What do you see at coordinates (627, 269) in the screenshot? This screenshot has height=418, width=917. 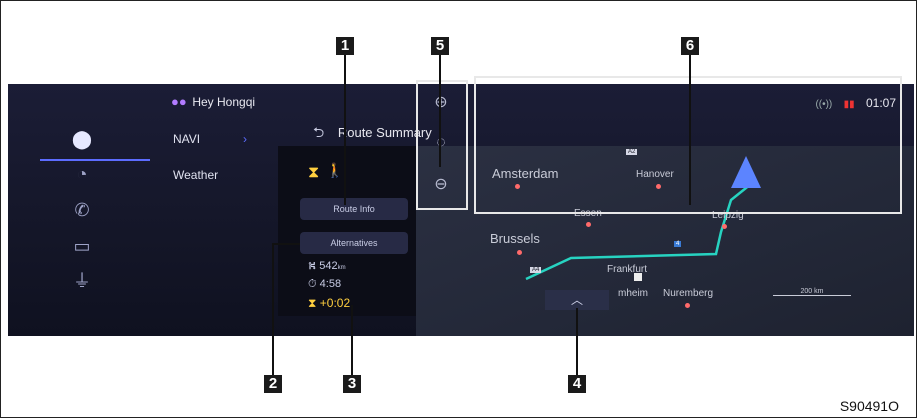 I see `city-label: Frankfurt` at bounding box center [627, 269].